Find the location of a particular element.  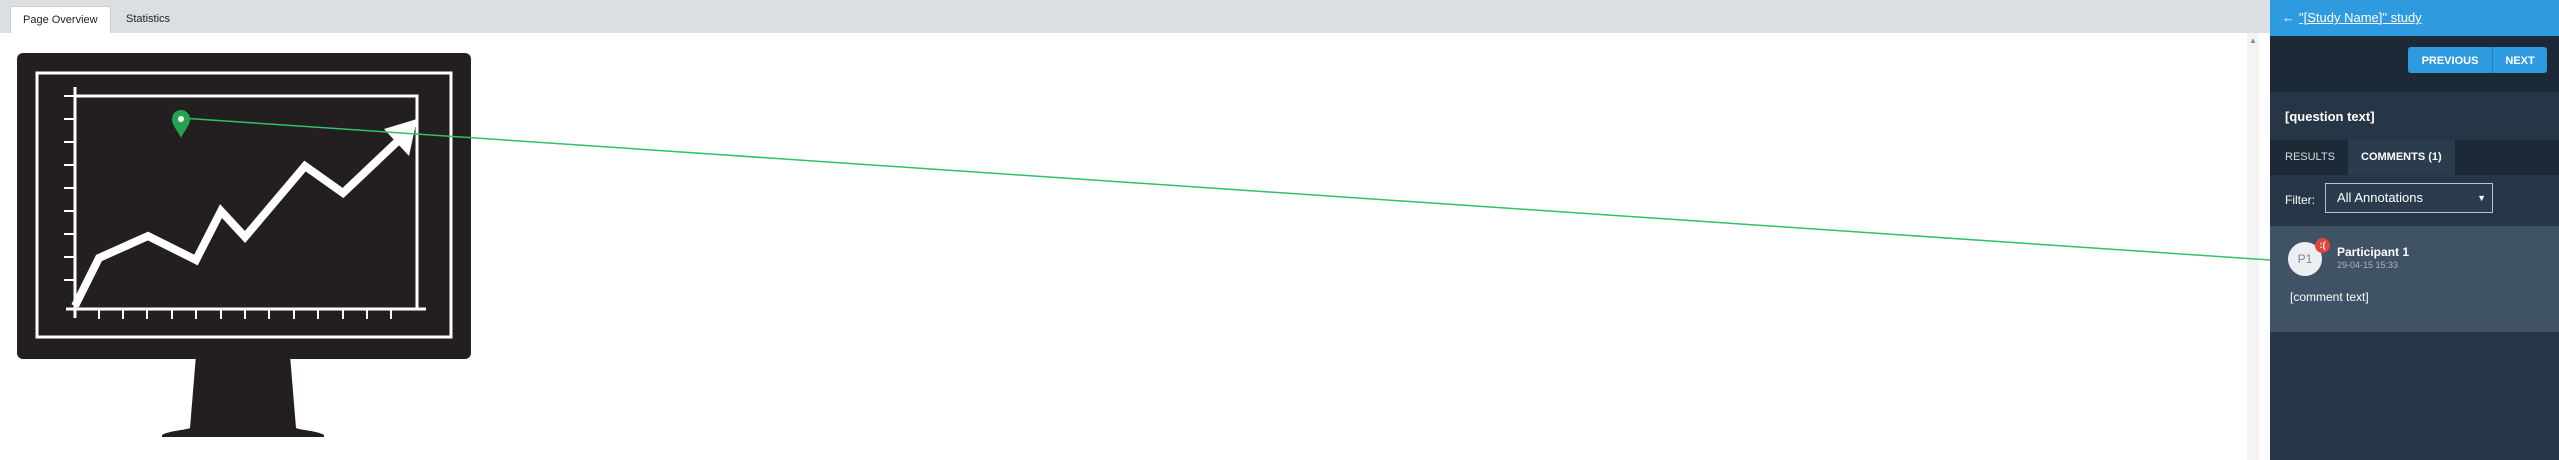

sidebar-tabs: RESULTS COMMENTS (1) is located at coordinates (2414, 157).